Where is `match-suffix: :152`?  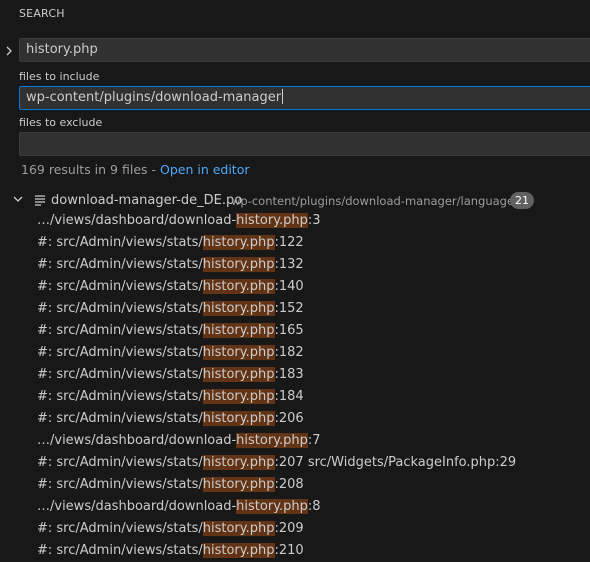 match-suffix: :152 is located at coordinates (289, 308).